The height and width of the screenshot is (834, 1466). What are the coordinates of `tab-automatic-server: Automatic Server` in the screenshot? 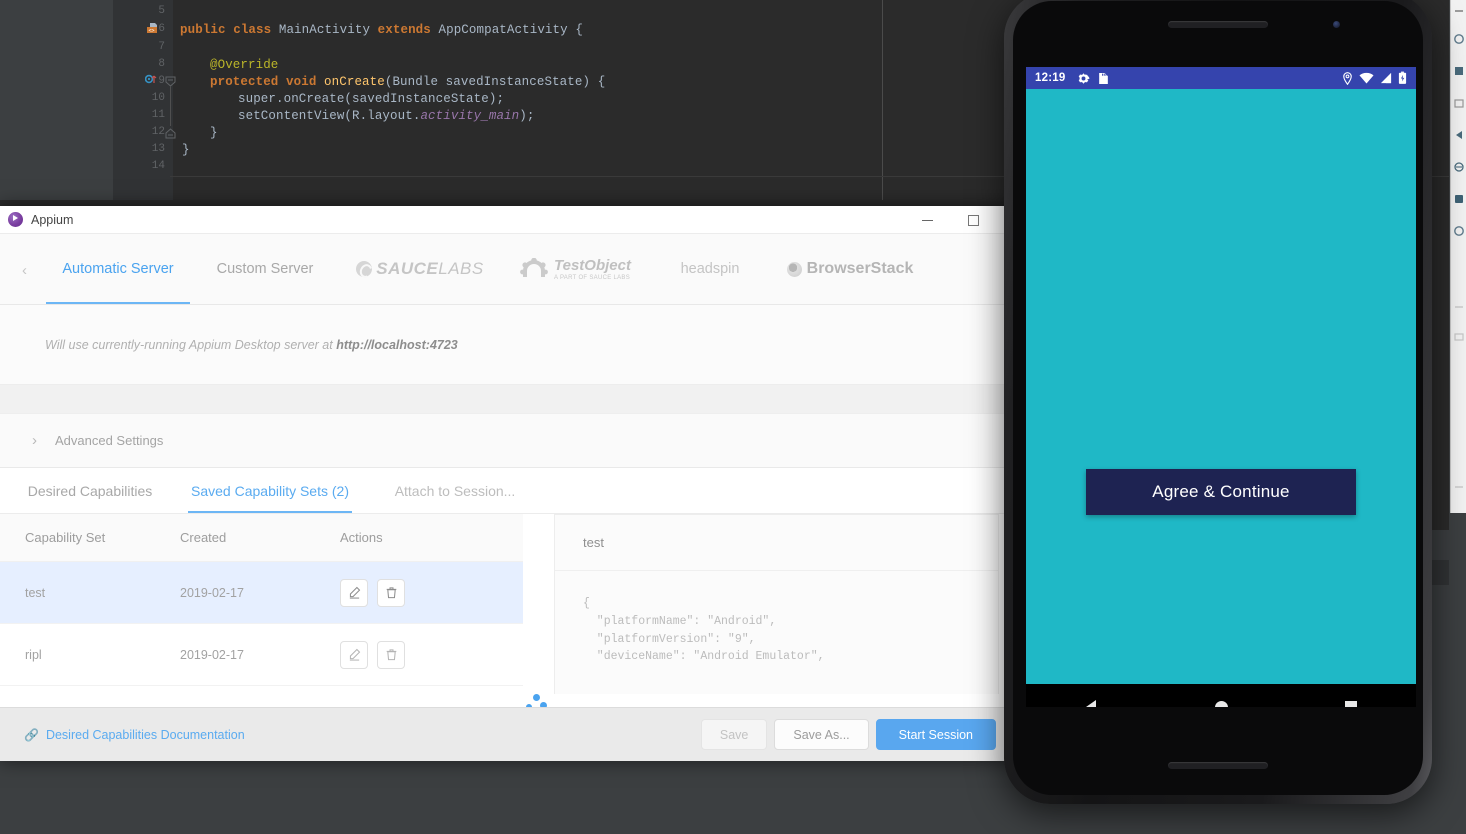 It's located at (118, 269).